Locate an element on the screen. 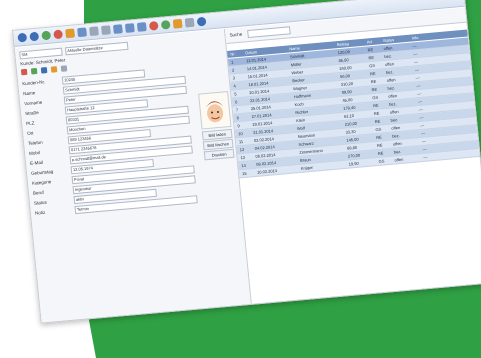 This screenshot has width=481, height=358. phone-icon is located at coordinates (34, 71).